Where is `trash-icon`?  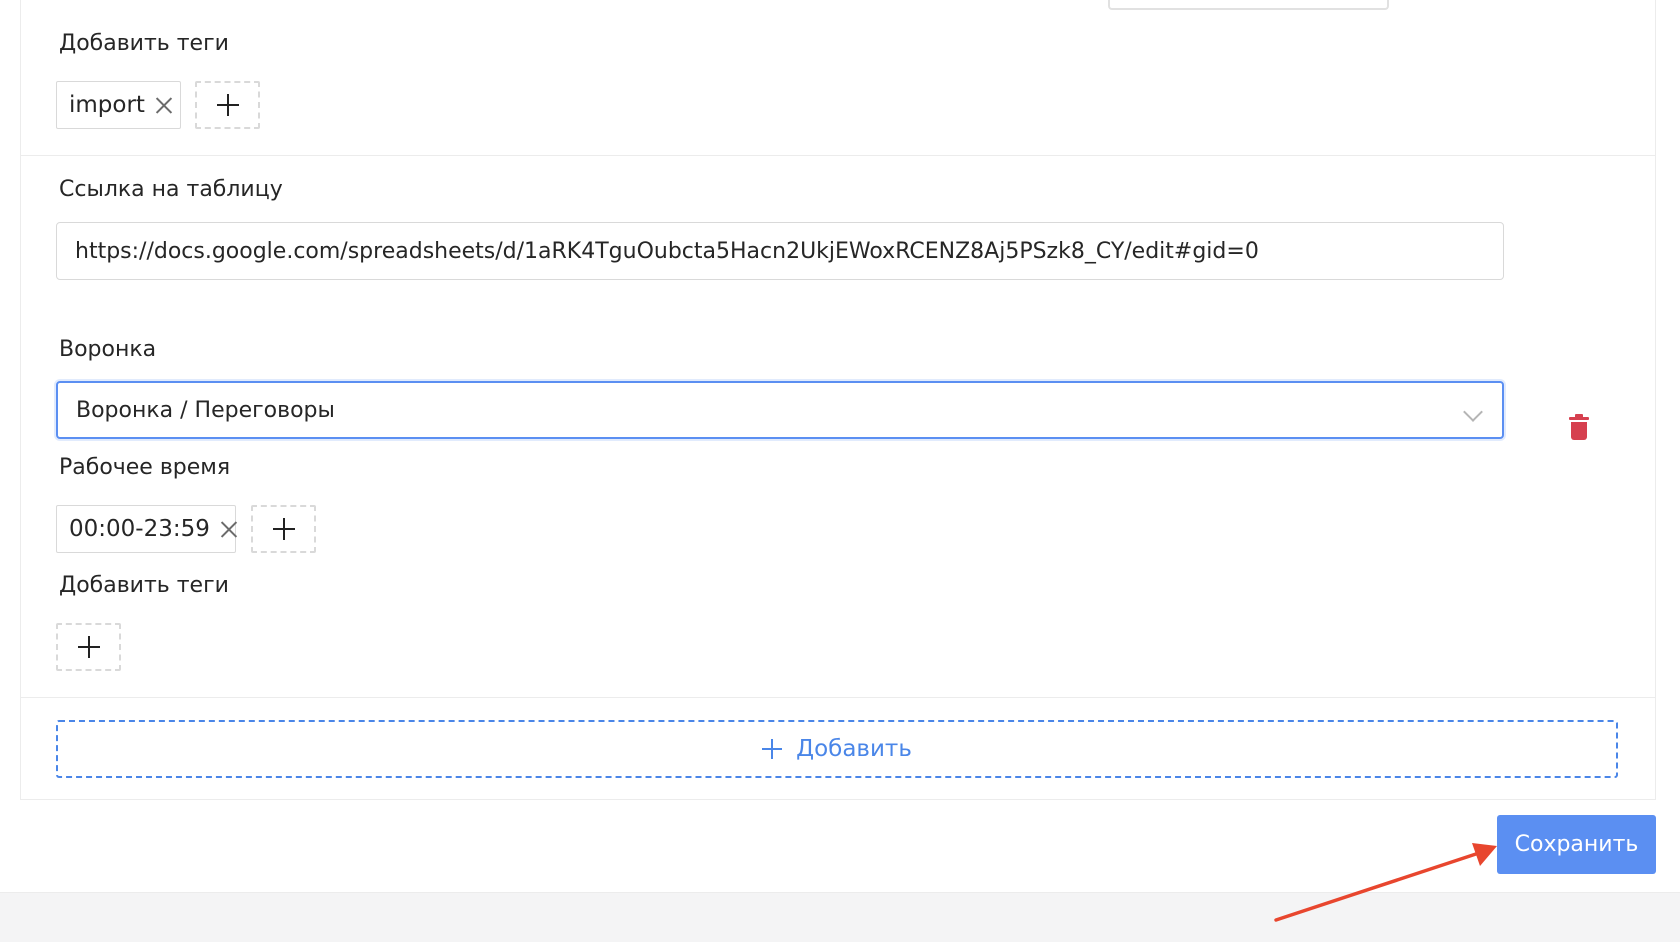
trash-icon is located at coordinates (1579, 427).